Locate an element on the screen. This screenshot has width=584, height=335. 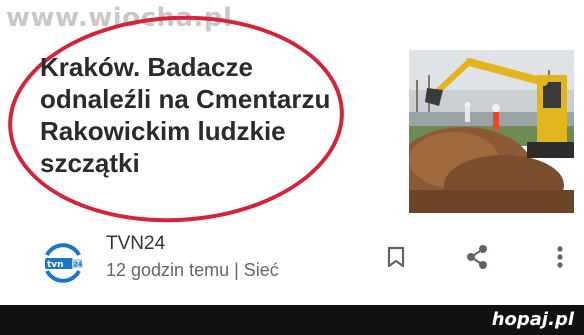
headline-line-2: odnaleźli na Cmentarzu is located at coordinates (185, 99).